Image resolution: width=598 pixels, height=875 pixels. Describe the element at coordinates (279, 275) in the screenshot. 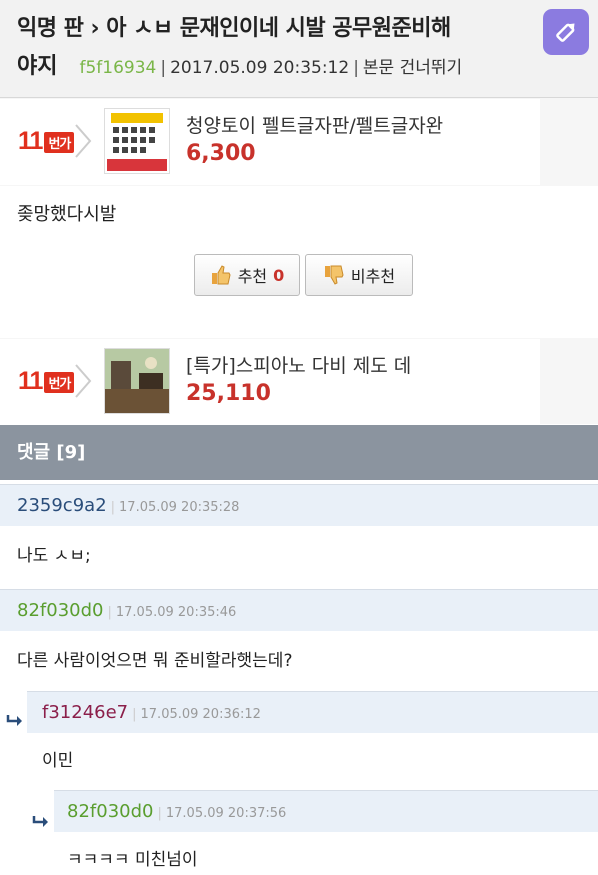

I see `upvote-count: 0` at that location.